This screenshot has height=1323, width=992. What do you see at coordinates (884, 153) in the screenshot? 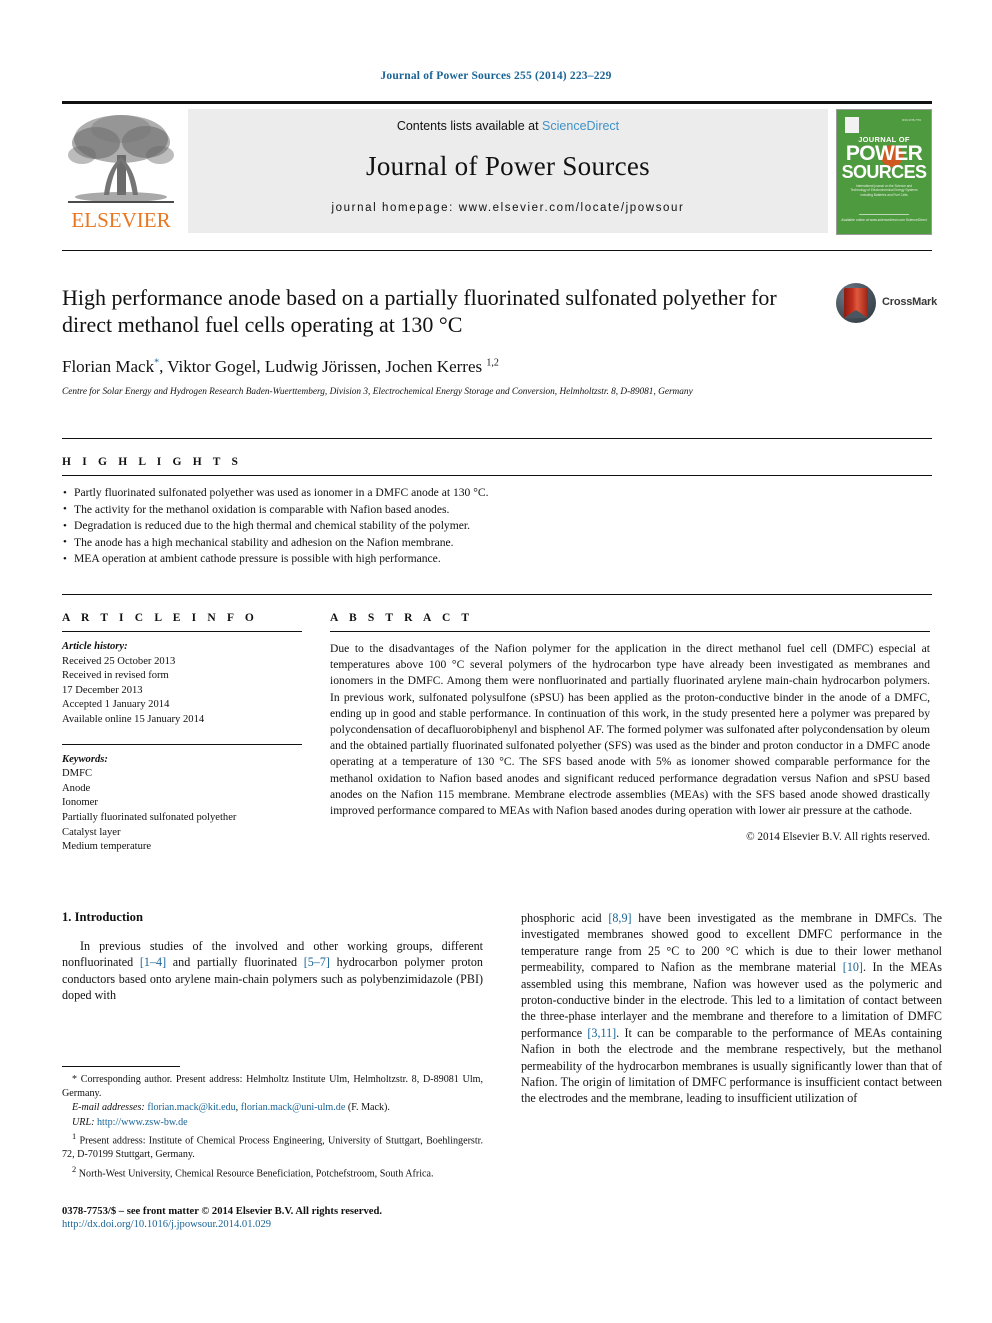
I see `cover-power-word: POWER` at bounding box center [884, 153].